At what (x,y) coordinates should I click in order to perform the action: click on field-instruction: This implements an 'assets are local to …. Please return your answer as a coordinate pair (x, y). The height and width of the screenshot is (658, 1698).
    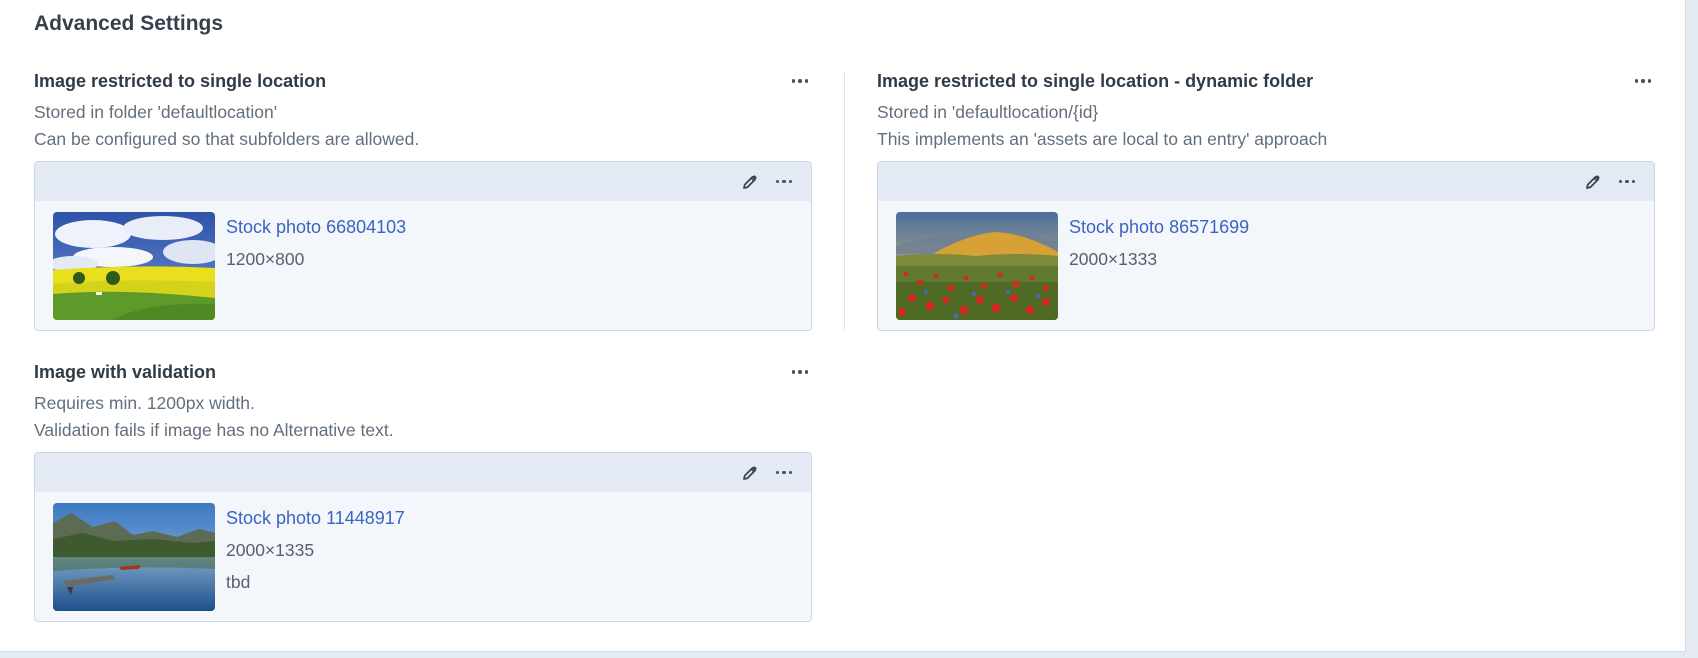
    Looking at the image, I should click on (1102, 139).